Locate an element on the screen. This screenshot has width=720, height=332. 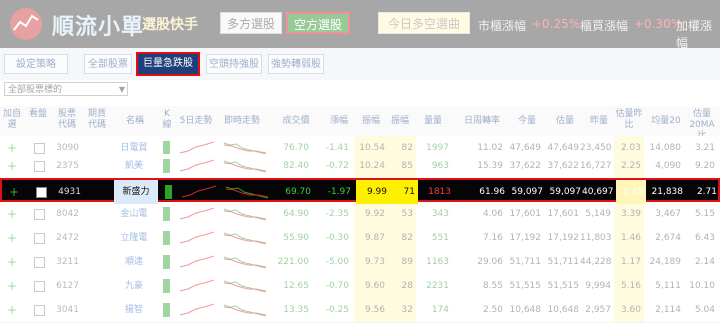
app-subtitle: 選股快手 is located at coordinates (170, 25).